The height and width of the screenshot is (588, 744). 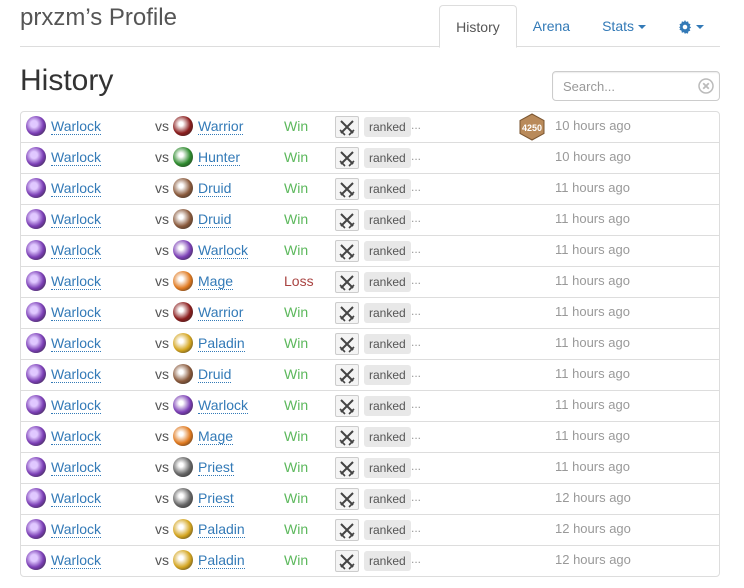 I want to click on history-row: Warlock vs Hunter Win ranked... 10 hours ago, so click(x=370, y=157).